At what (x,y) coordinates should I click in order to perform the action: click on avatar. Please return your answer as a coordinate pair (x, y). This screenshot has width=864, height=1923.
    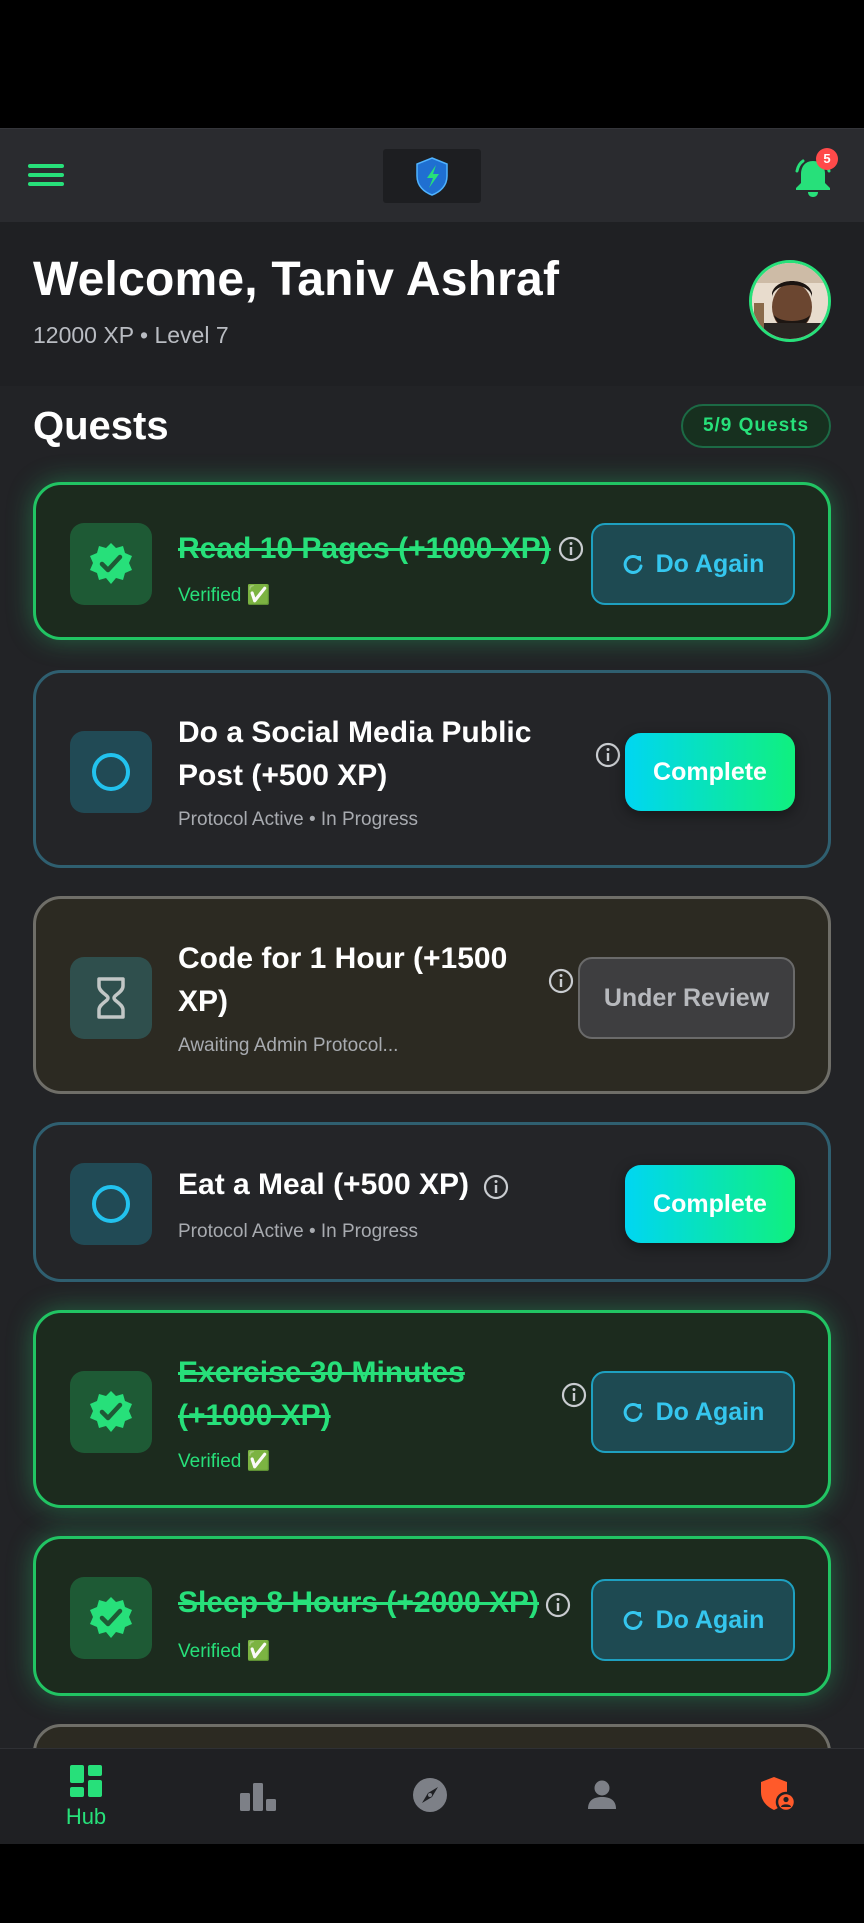
    Looking at the image, I should click on (790, 301).